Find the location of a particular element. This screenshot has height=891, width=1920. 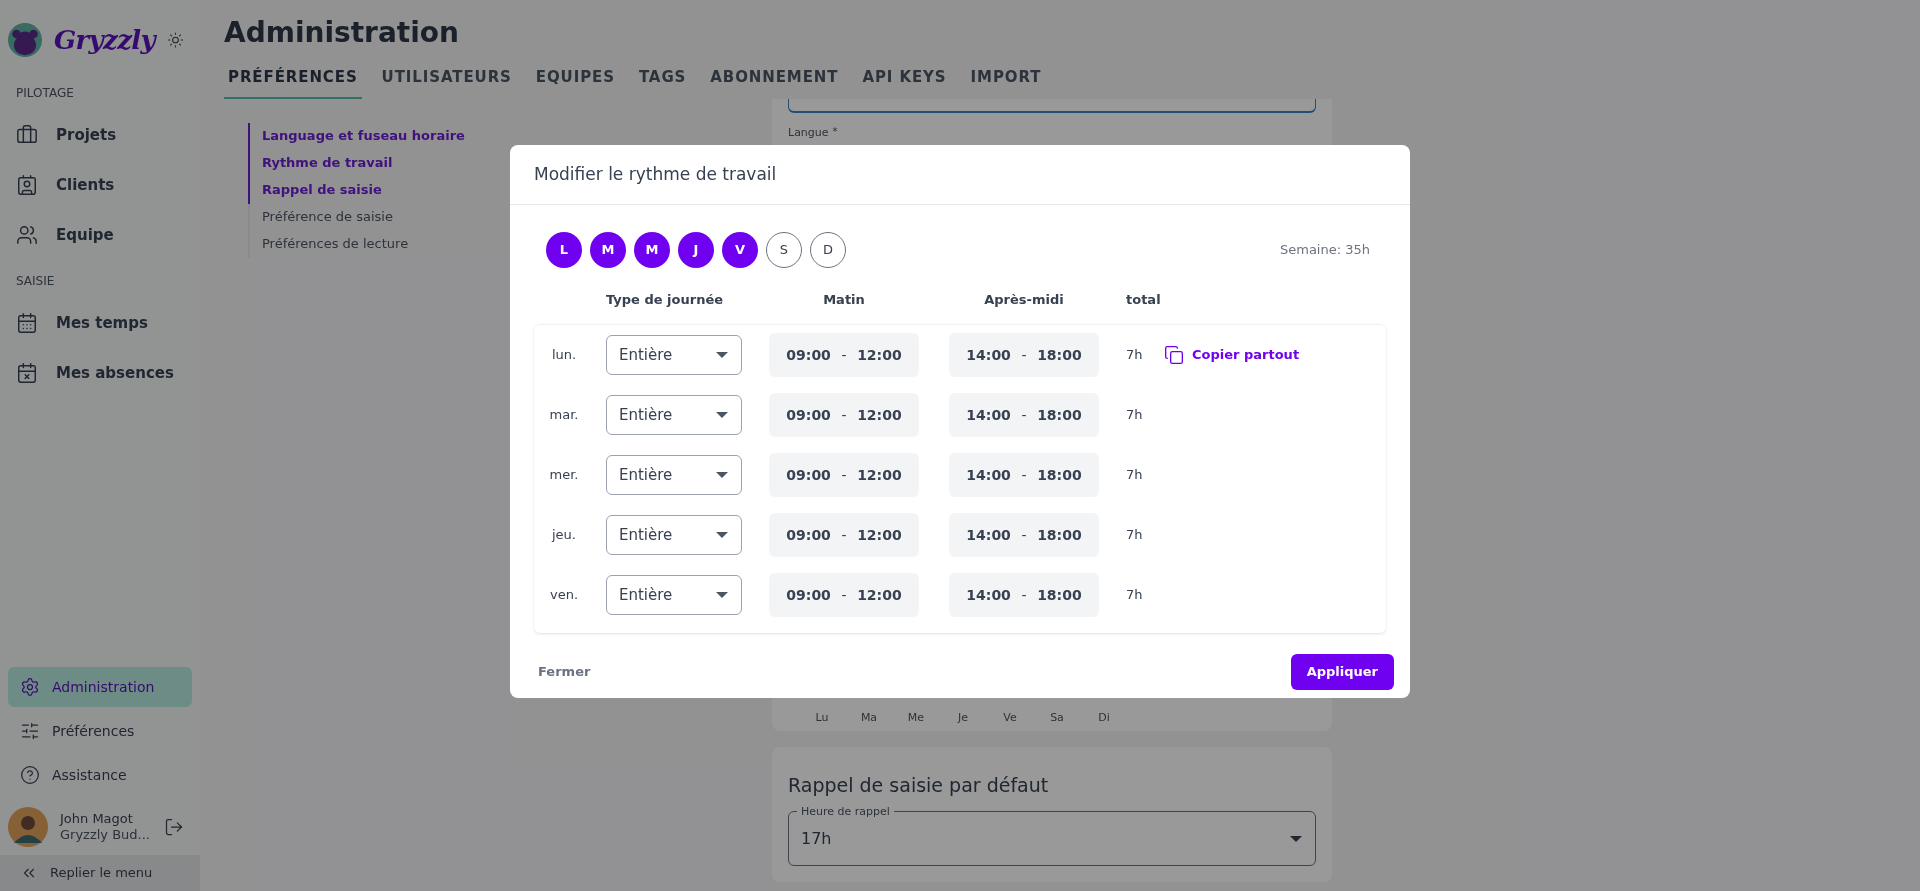

day-label: ven. is located at coordinates (564, 595).